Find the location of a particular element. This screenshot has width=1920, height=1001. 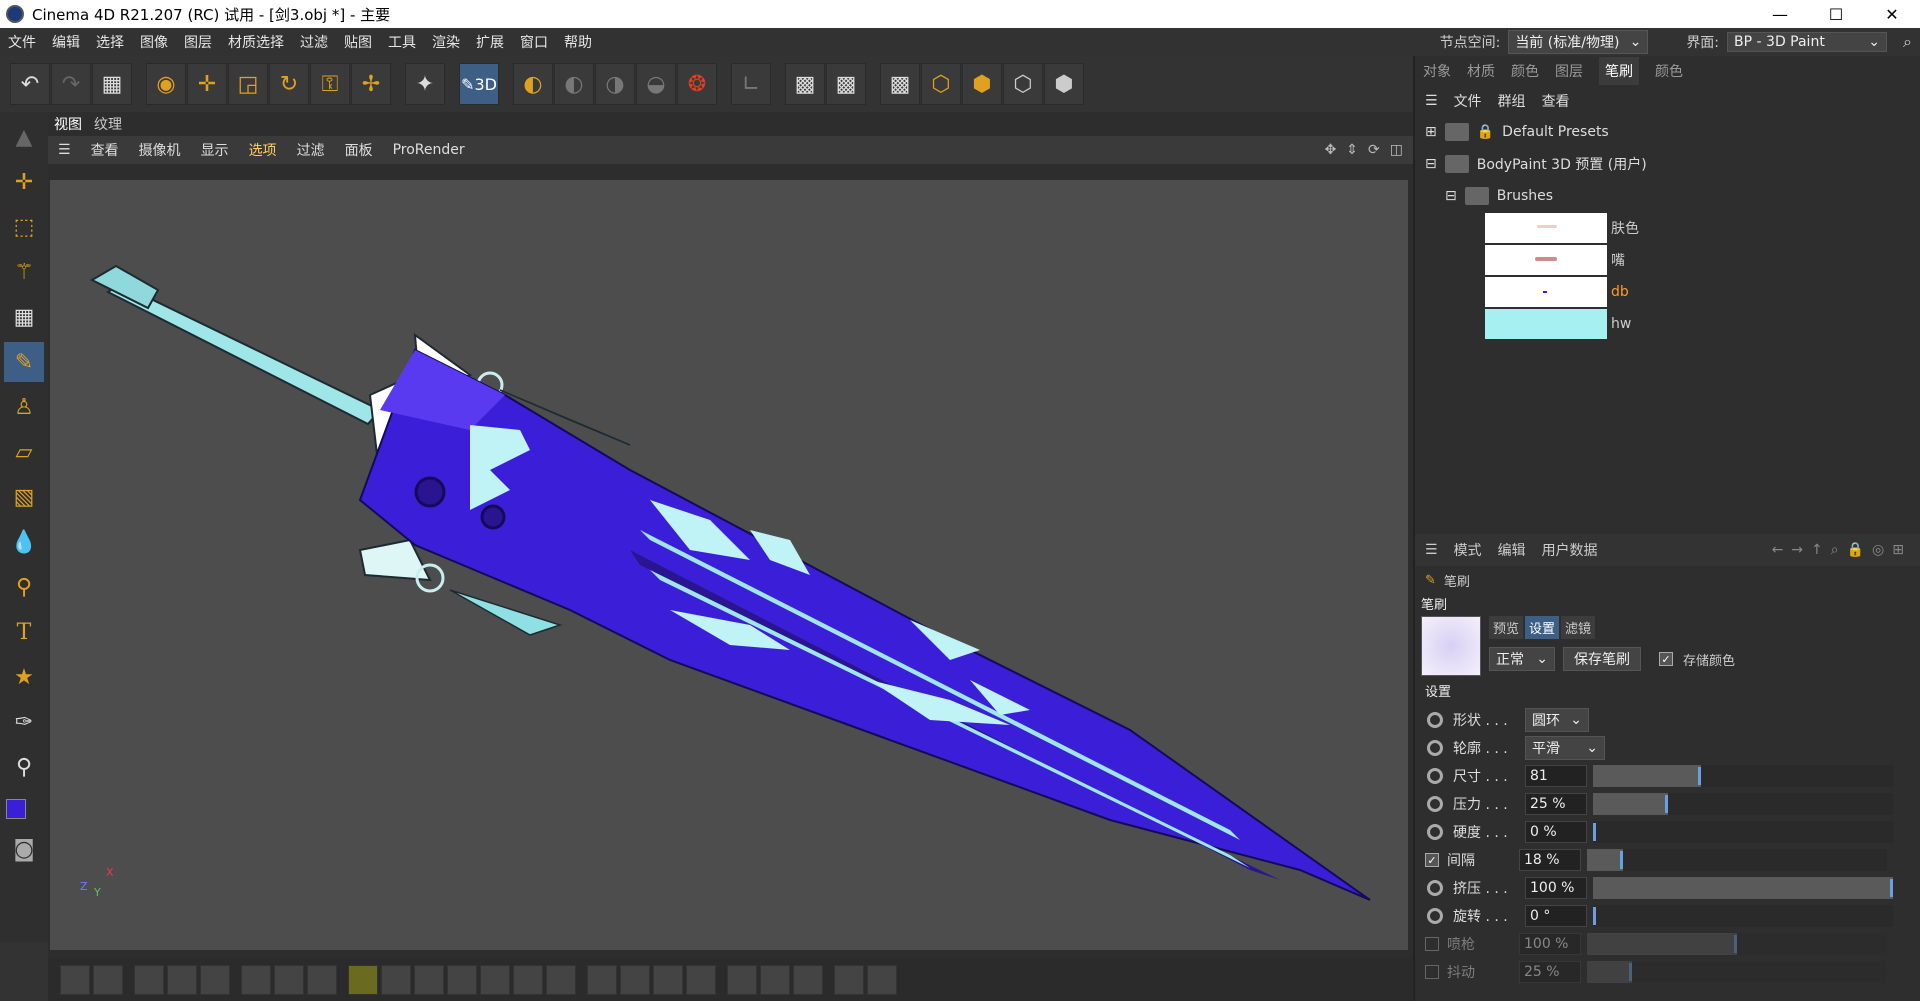

collapse-icon: ⊟ is located at coordinates (1431, 164).